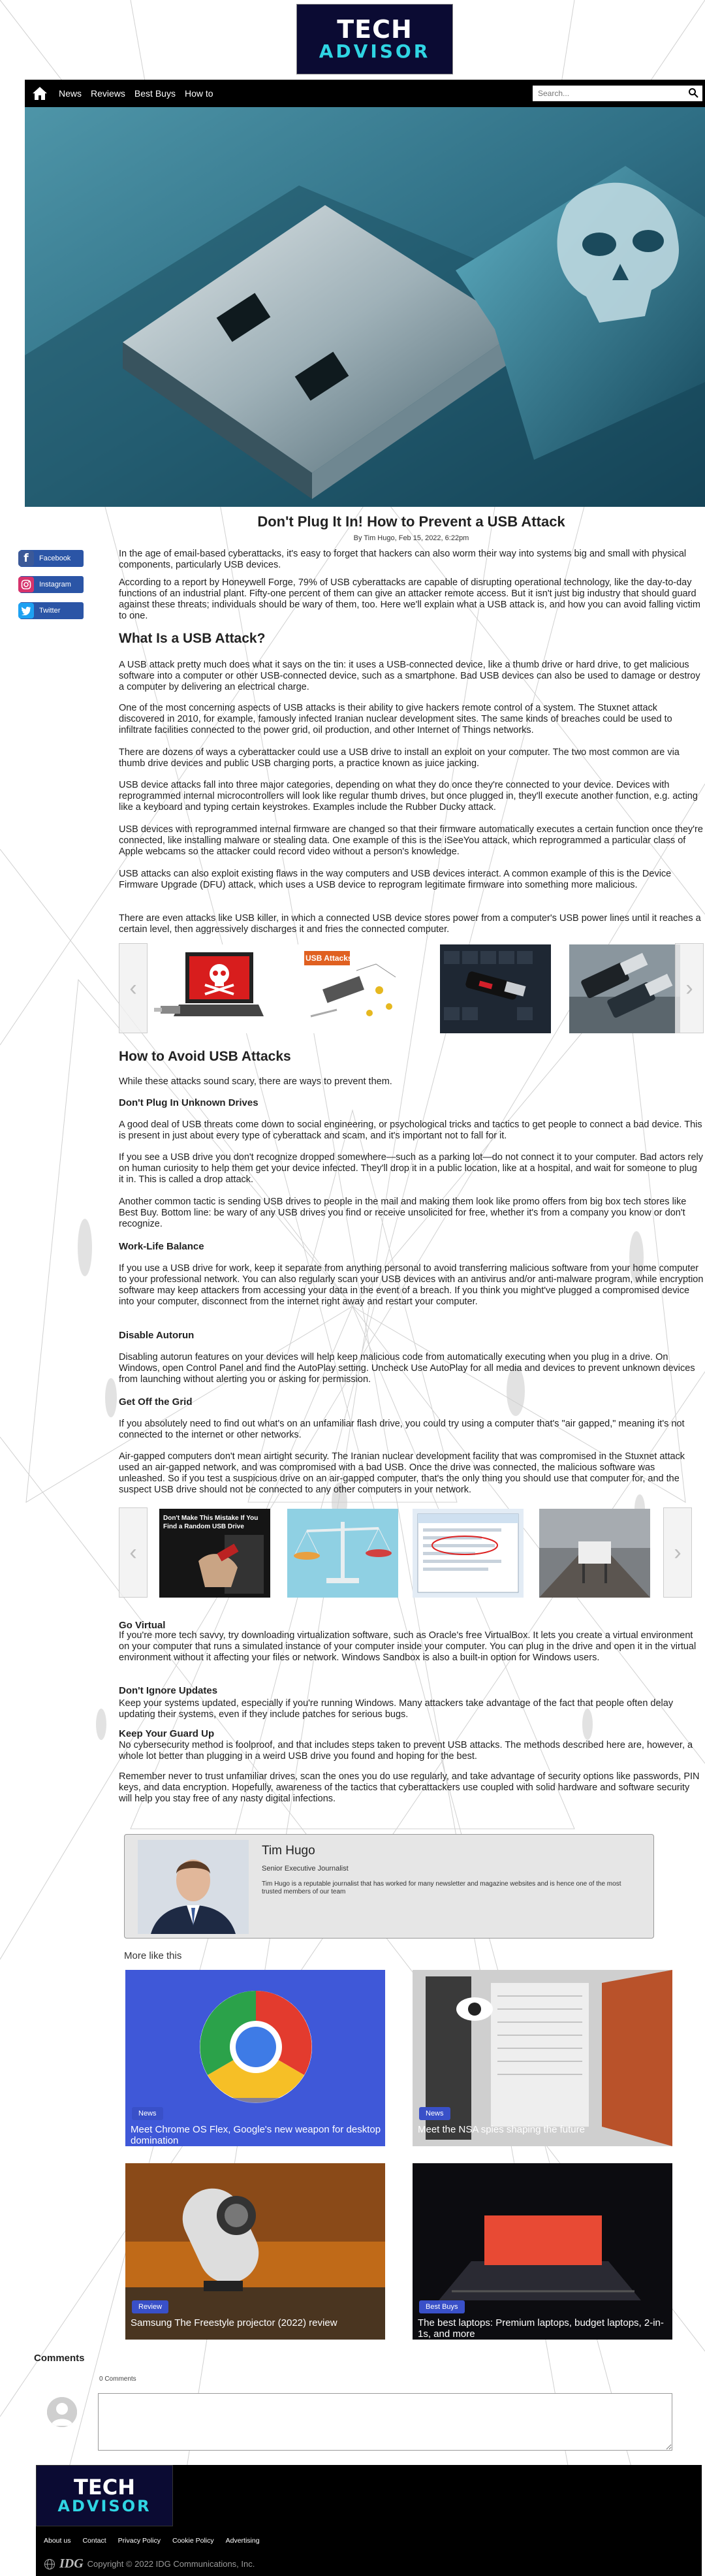 This screenshot has height=2576, width=705. I want to click on facebook-share-button: f Facebook, so click(51, 558).